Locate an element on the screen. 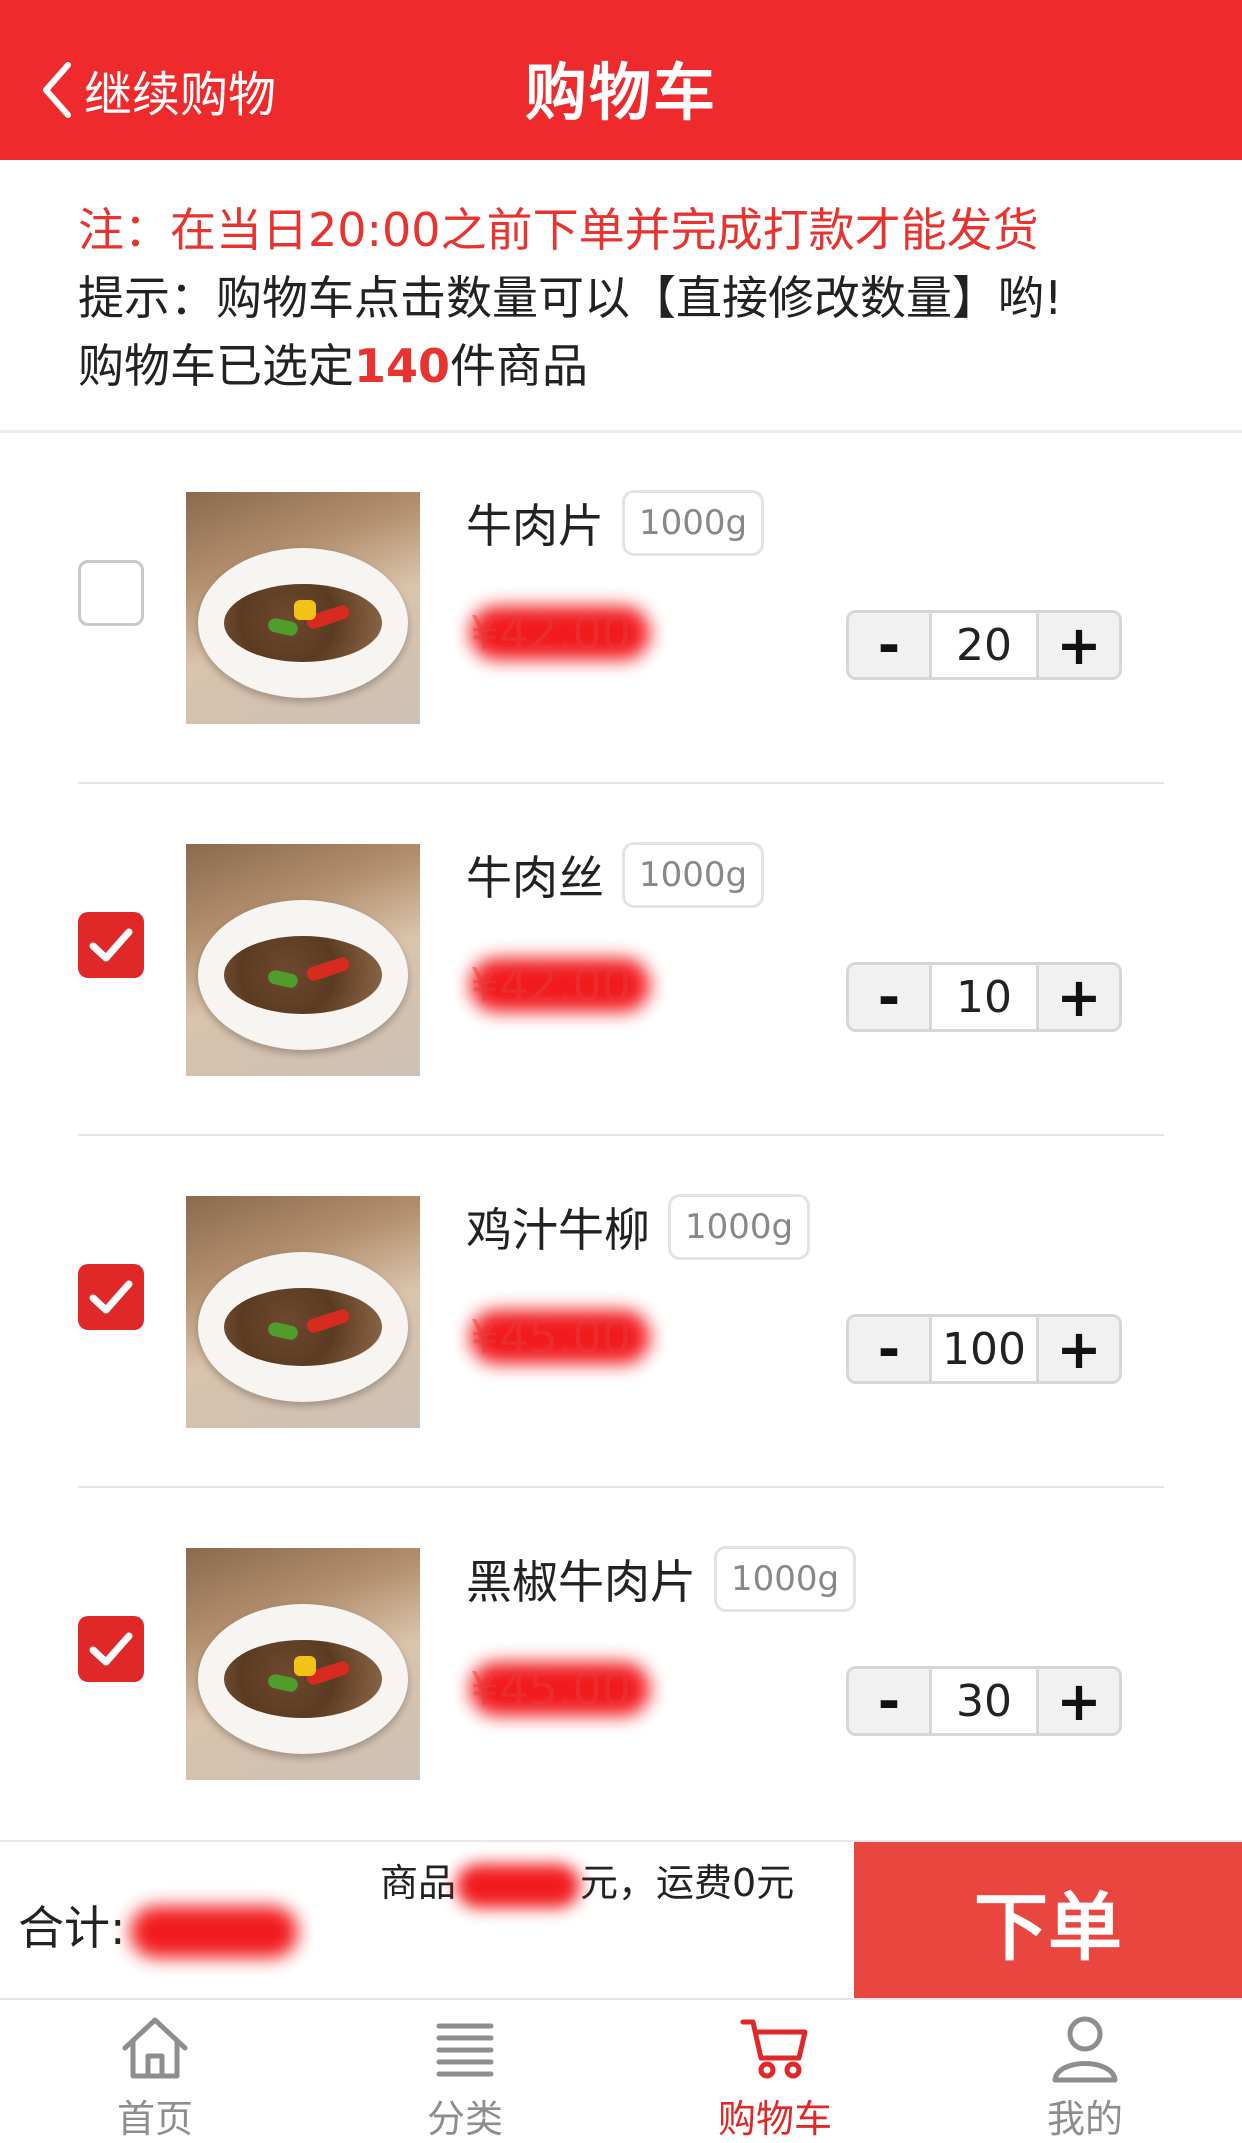 This screenshot has height=2143, width=1242. product-name-row: 牛肉片 1000g is located at coordinates (615, 523).